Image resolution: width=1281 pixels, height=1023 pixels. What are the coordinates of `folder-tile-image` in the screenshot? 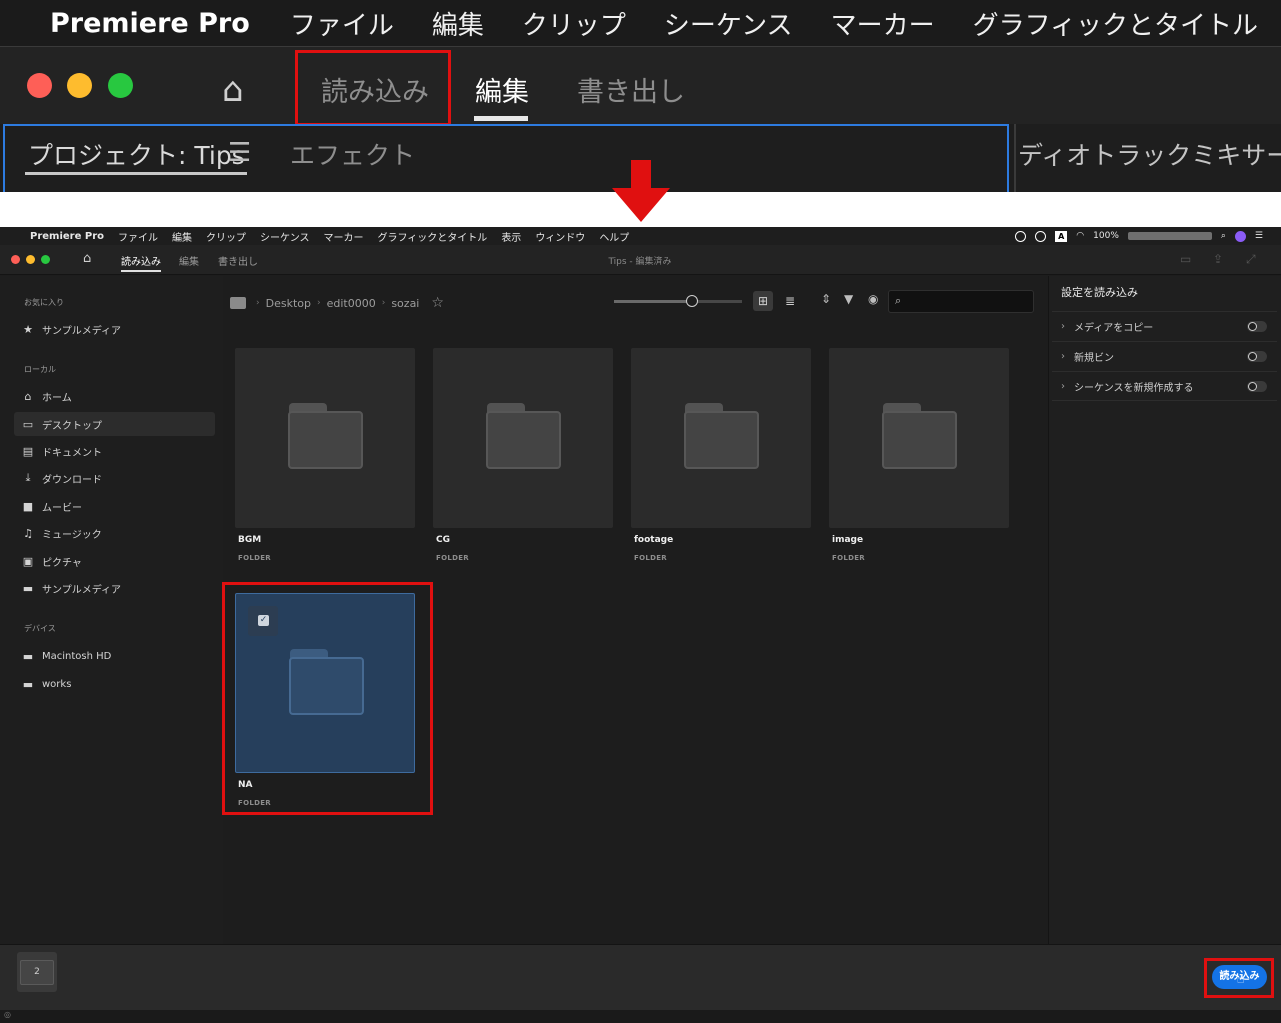 It's located at (919, 438).